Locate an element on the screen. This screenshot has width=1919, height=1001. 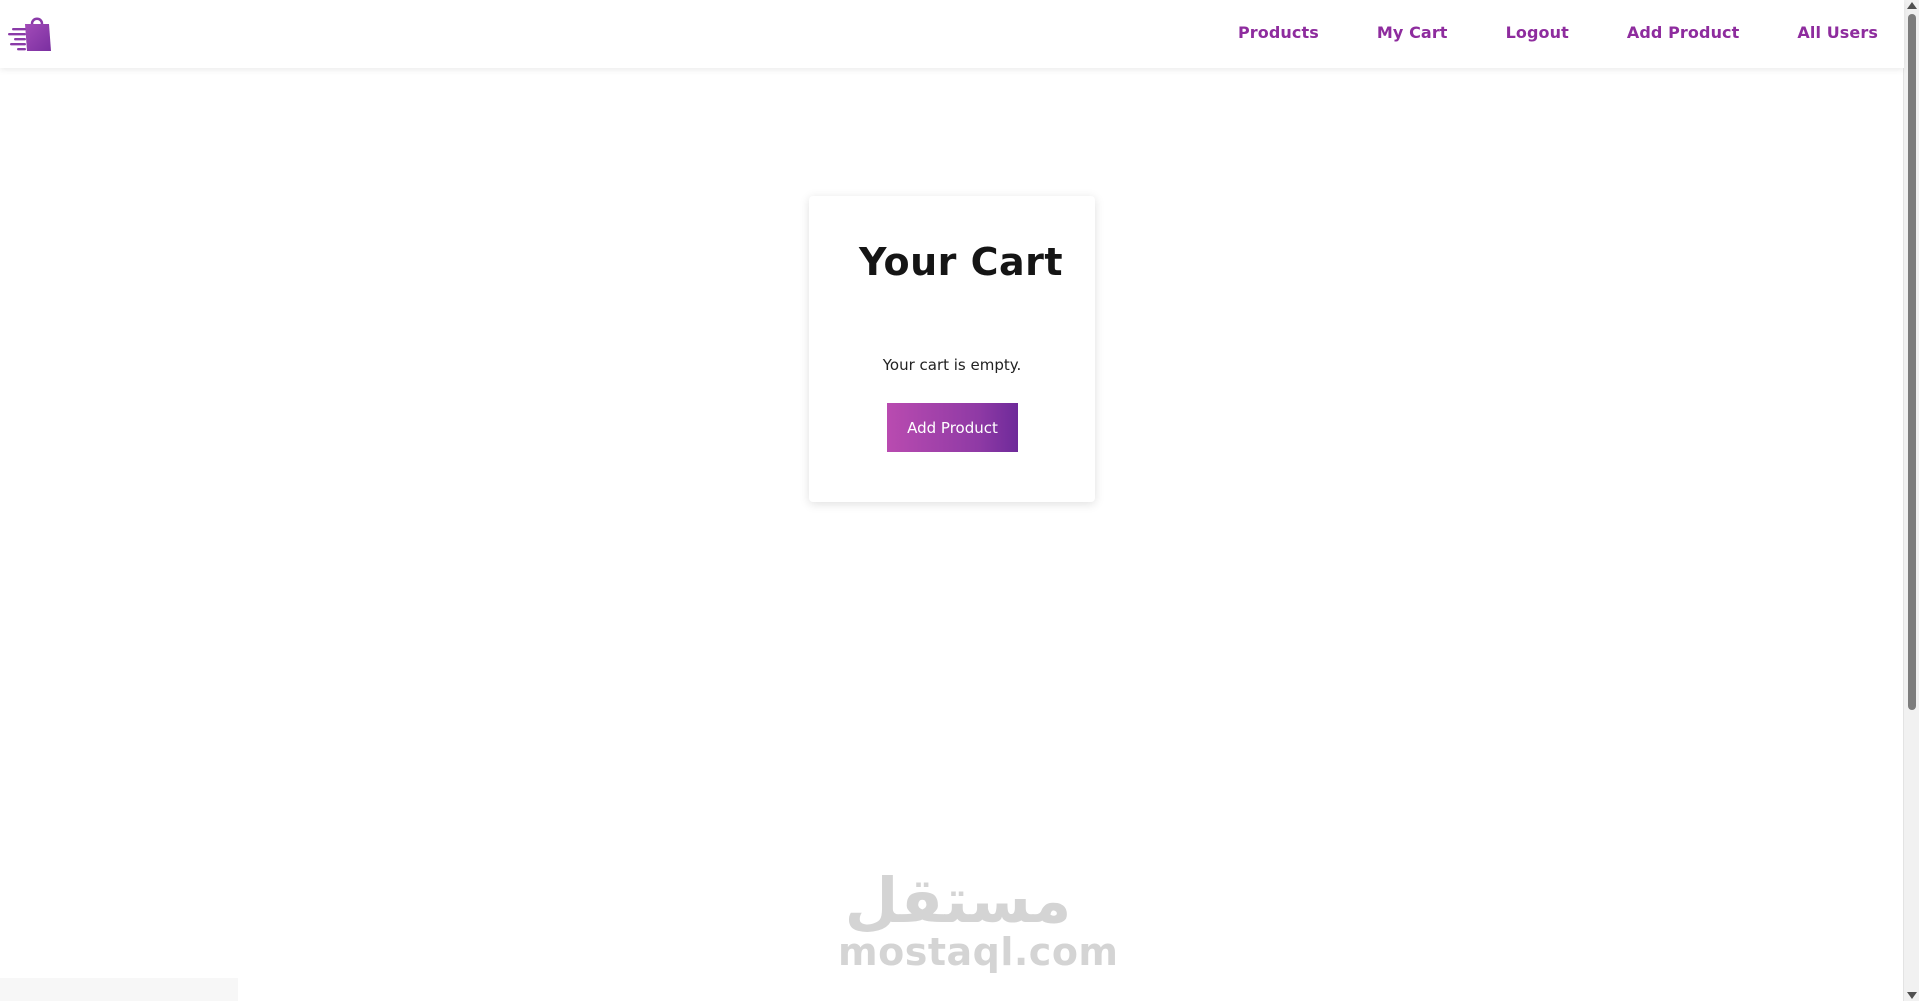
nav-link-logout: Logout is located at coordinates (1537, 32).